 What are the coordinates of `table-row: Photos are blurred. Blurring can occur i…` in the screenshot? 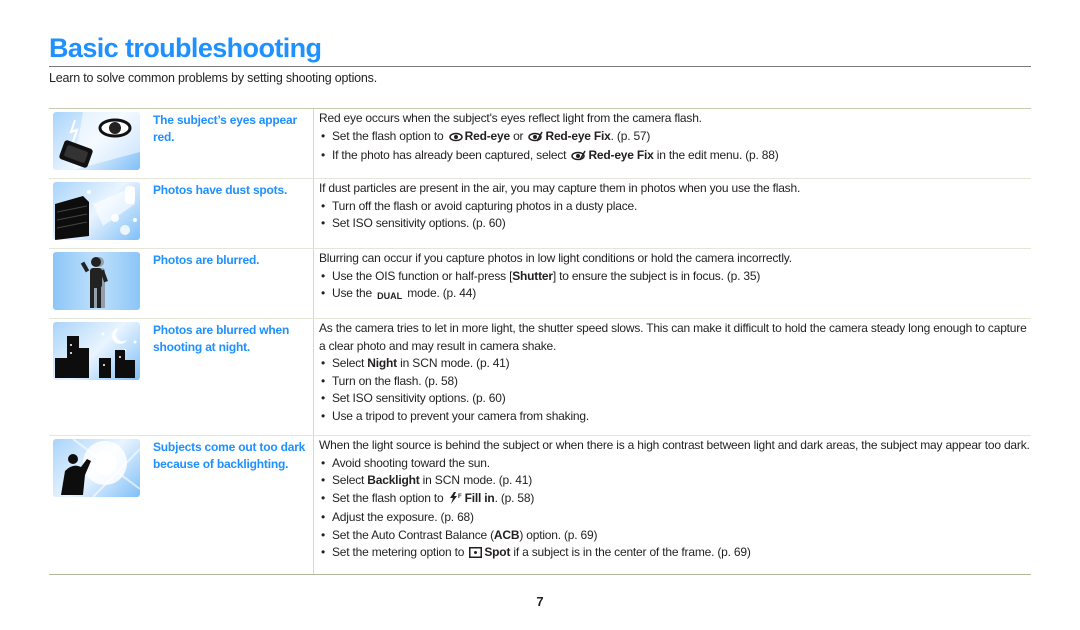 It's located at (540, 283).